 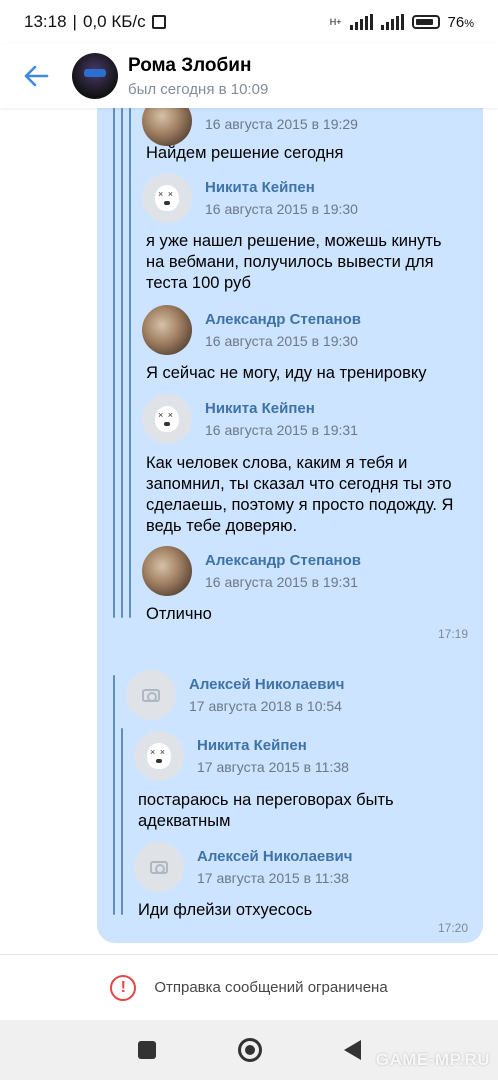 What do you see at coordinates (95, 76) in the screenshot?
I see `contact-avatar` at bounding box center [95, 76].